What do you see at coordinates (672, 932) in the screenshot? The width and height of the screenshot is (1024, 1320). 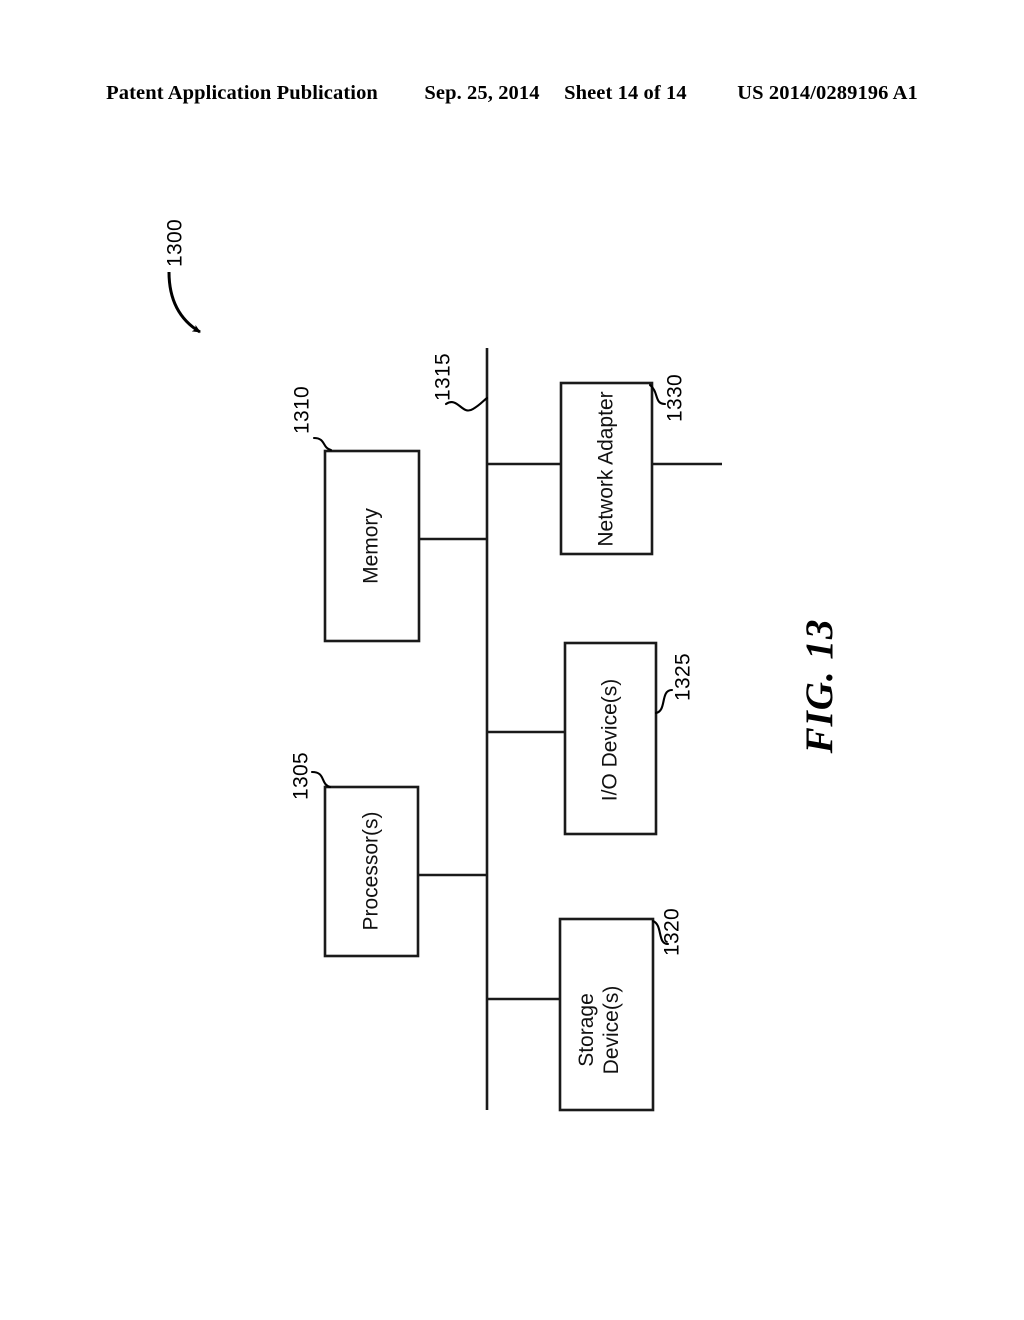 I see `ref-numeral-1320: 1320` at bounding box center [672, 932].